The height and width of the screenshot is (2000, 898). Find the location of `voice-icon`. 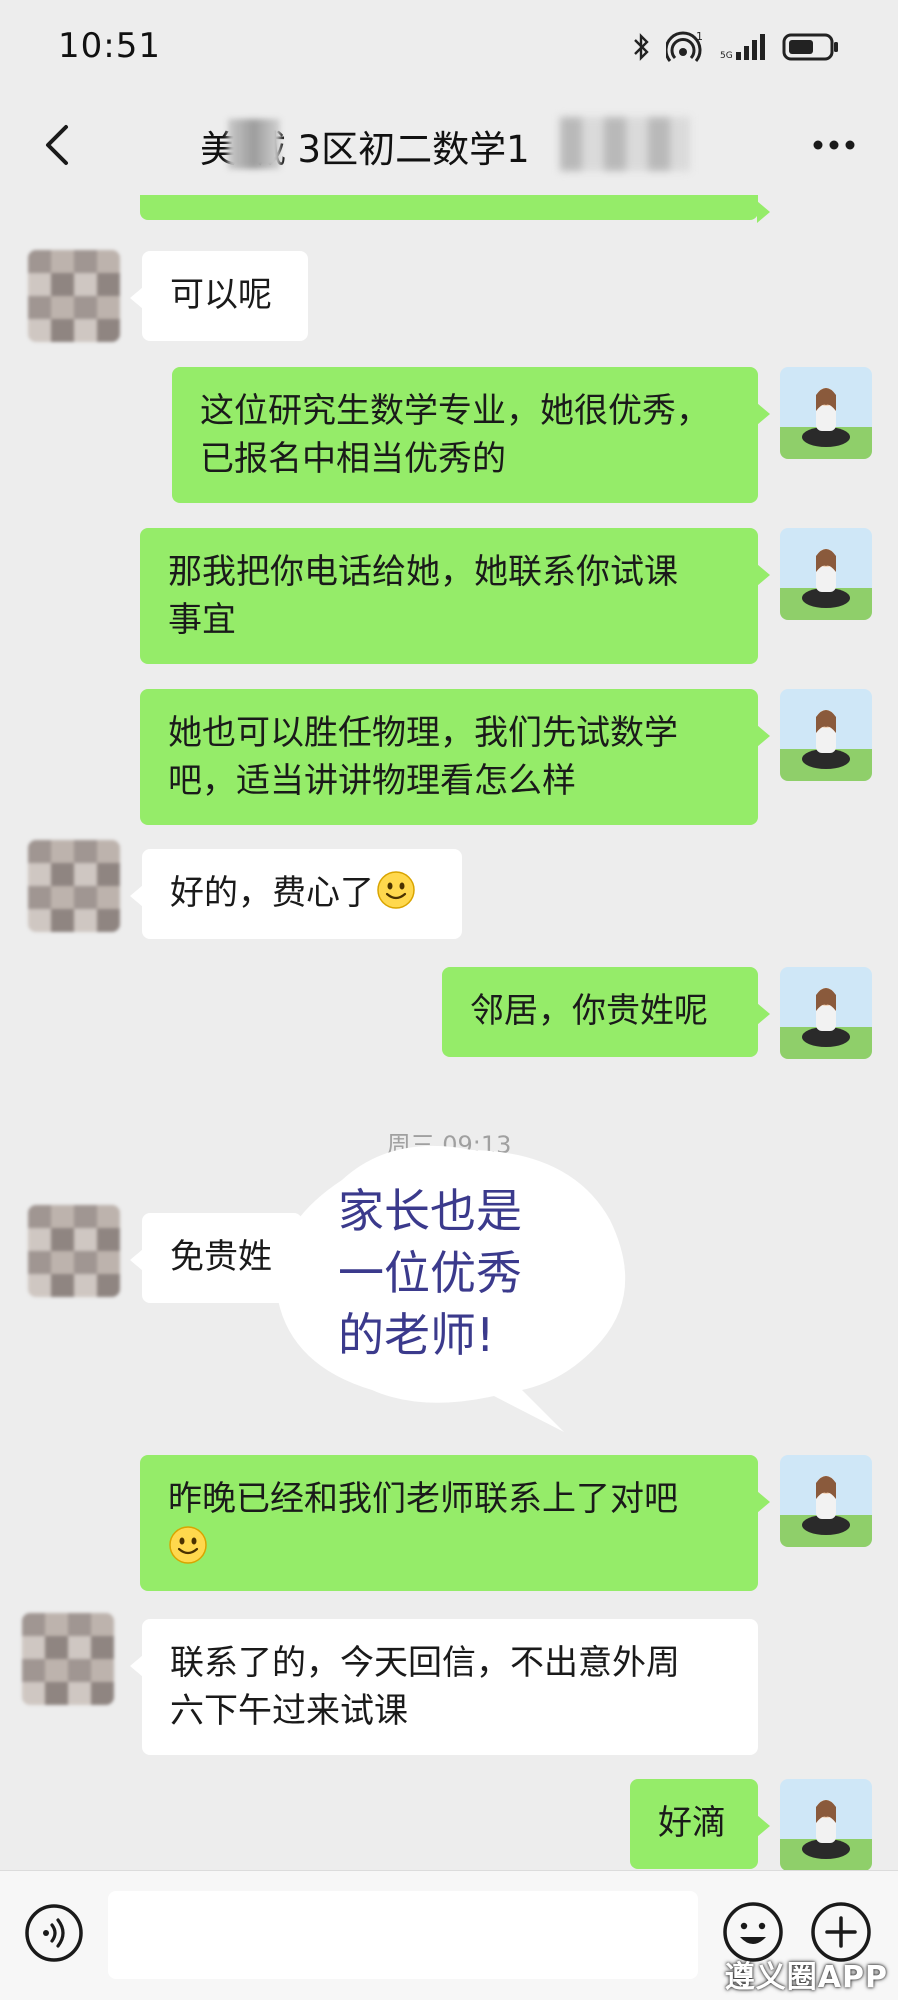

voice-icon is located at coordinates (54, 1933).